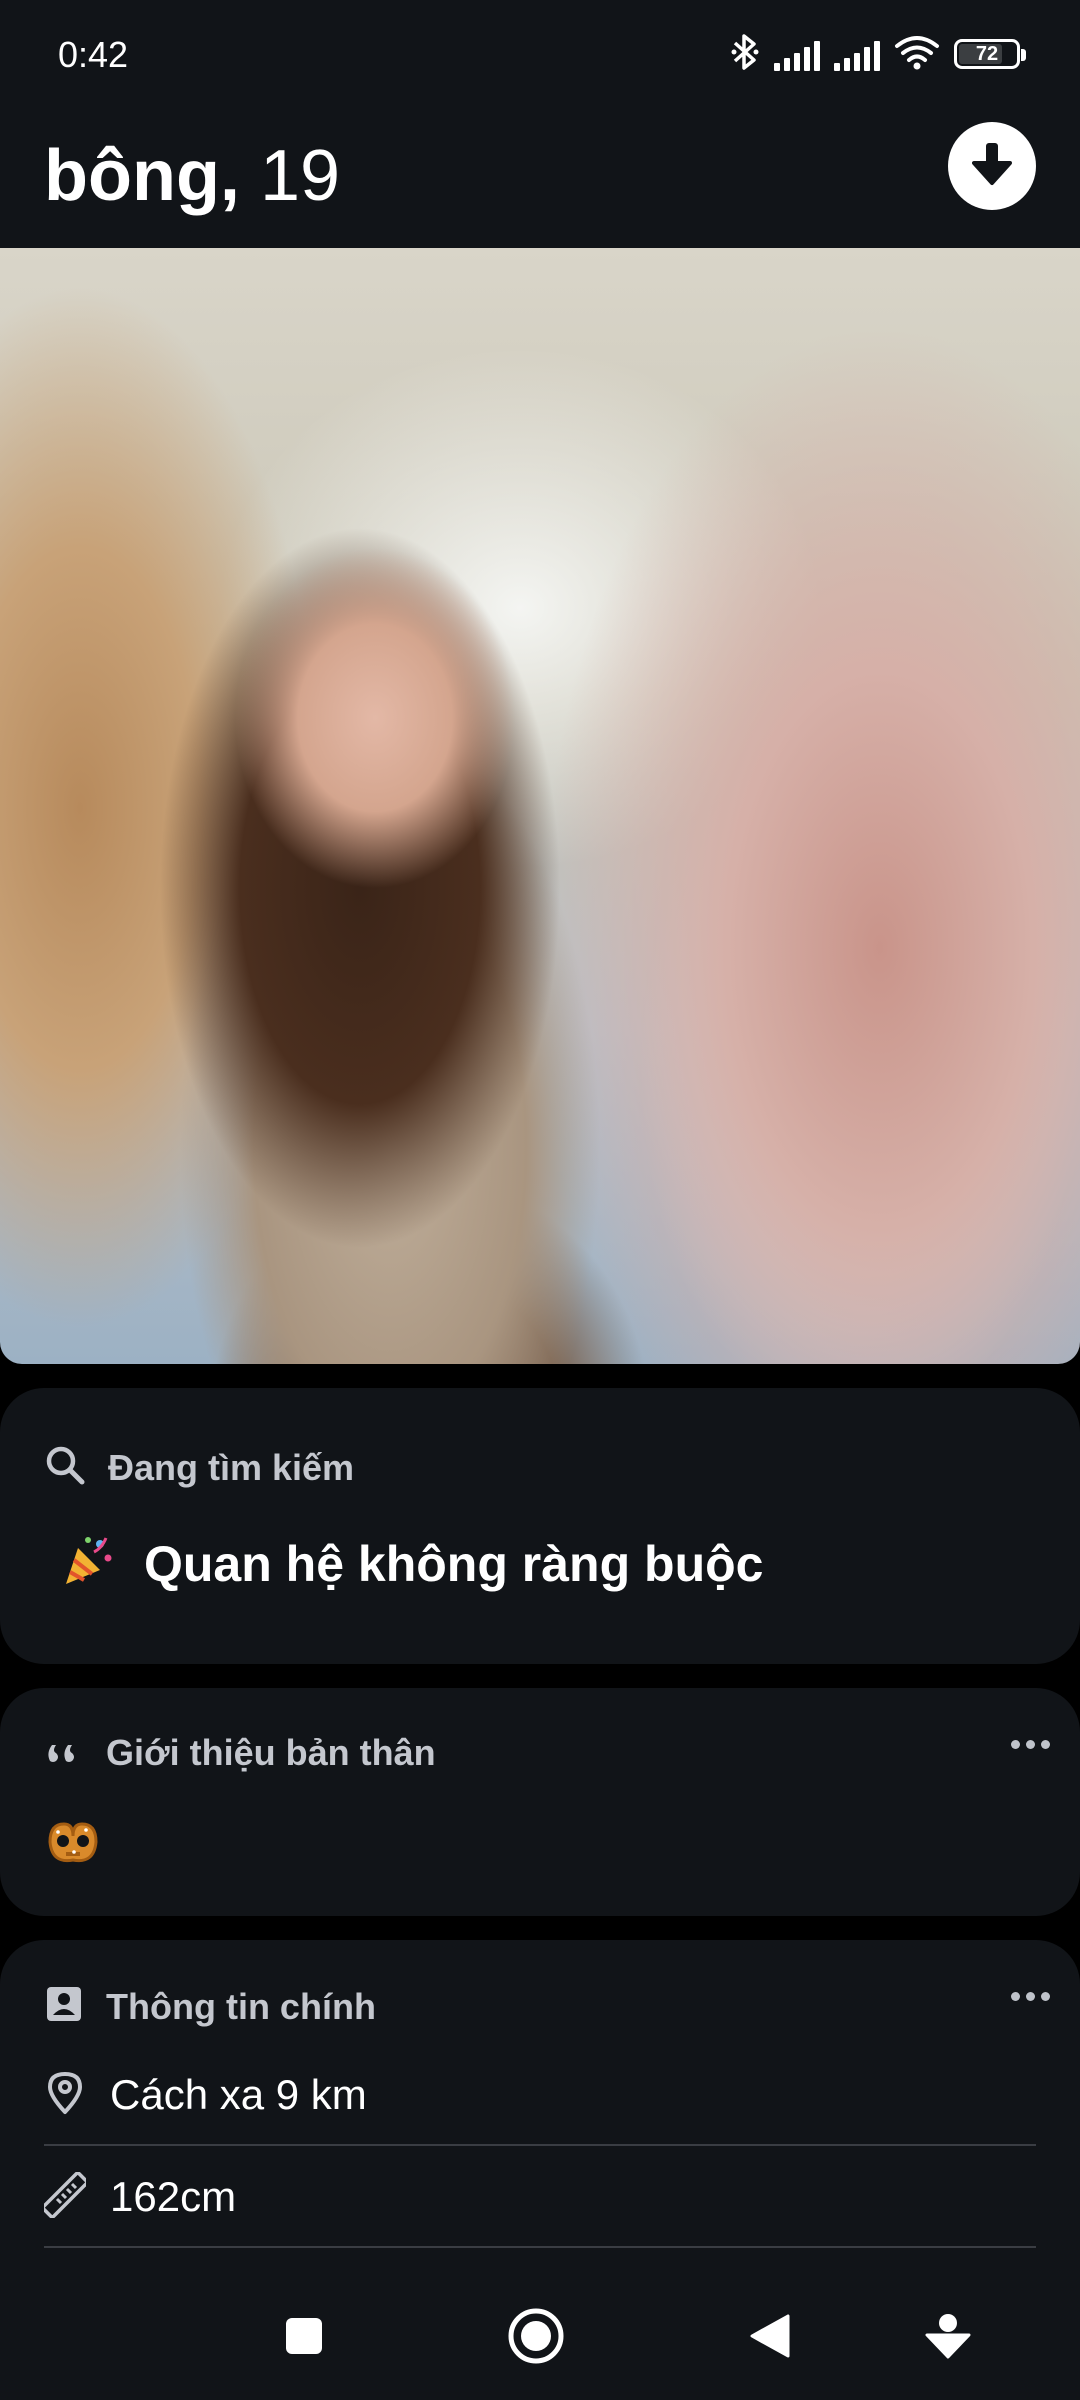 The width and height of the screenshot is (1080, 2400). What do you see at coordinates (917, 54) in the screenshot?
I see `wifi-icon` at bounding box center [917, 54].